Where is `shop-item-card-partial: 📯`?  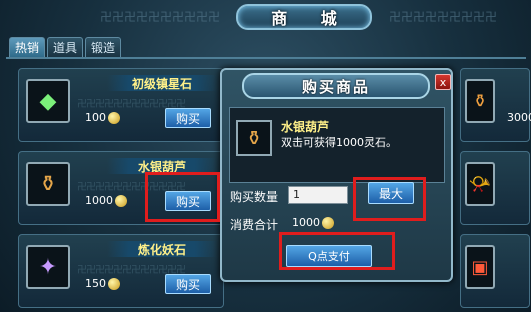 shop-item-card-partial: 📯 is located at coordinates (495, 188).